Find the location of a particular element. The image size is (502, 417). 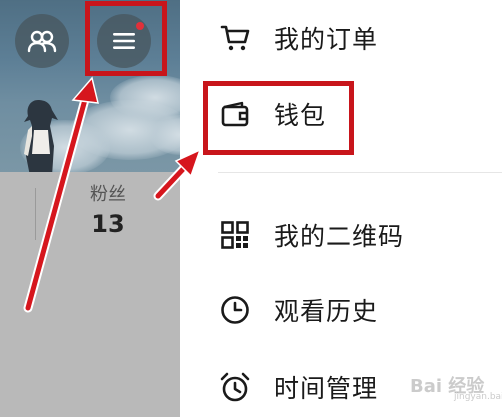

friends-button is located at coordinates (42, 41).